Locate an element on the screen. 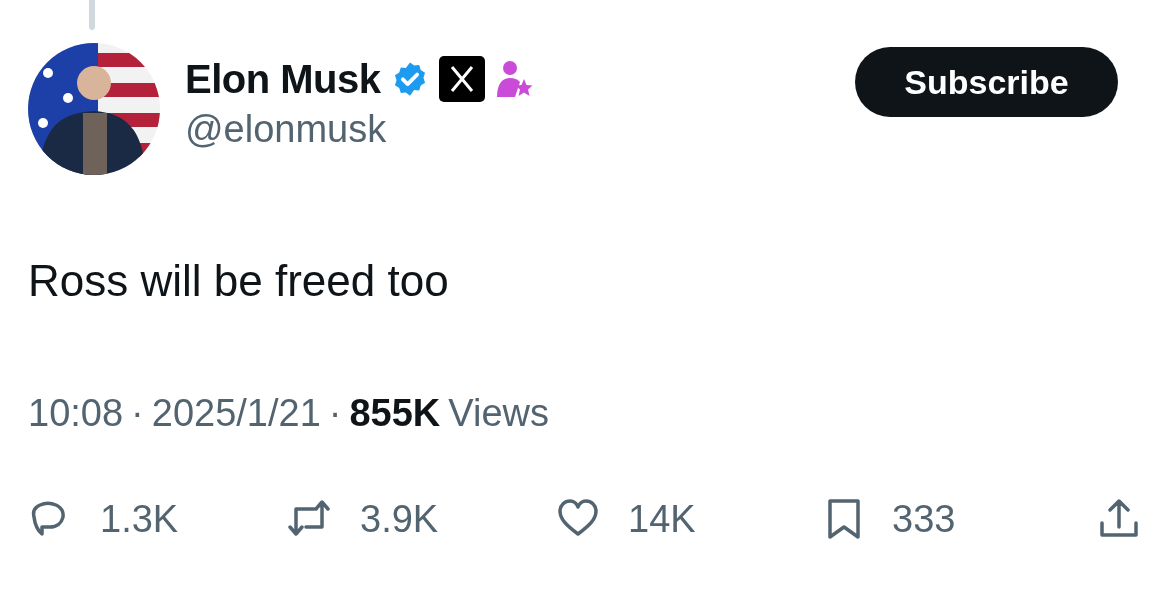  reply-count: 1.3K is located at coordinates (139, 519).